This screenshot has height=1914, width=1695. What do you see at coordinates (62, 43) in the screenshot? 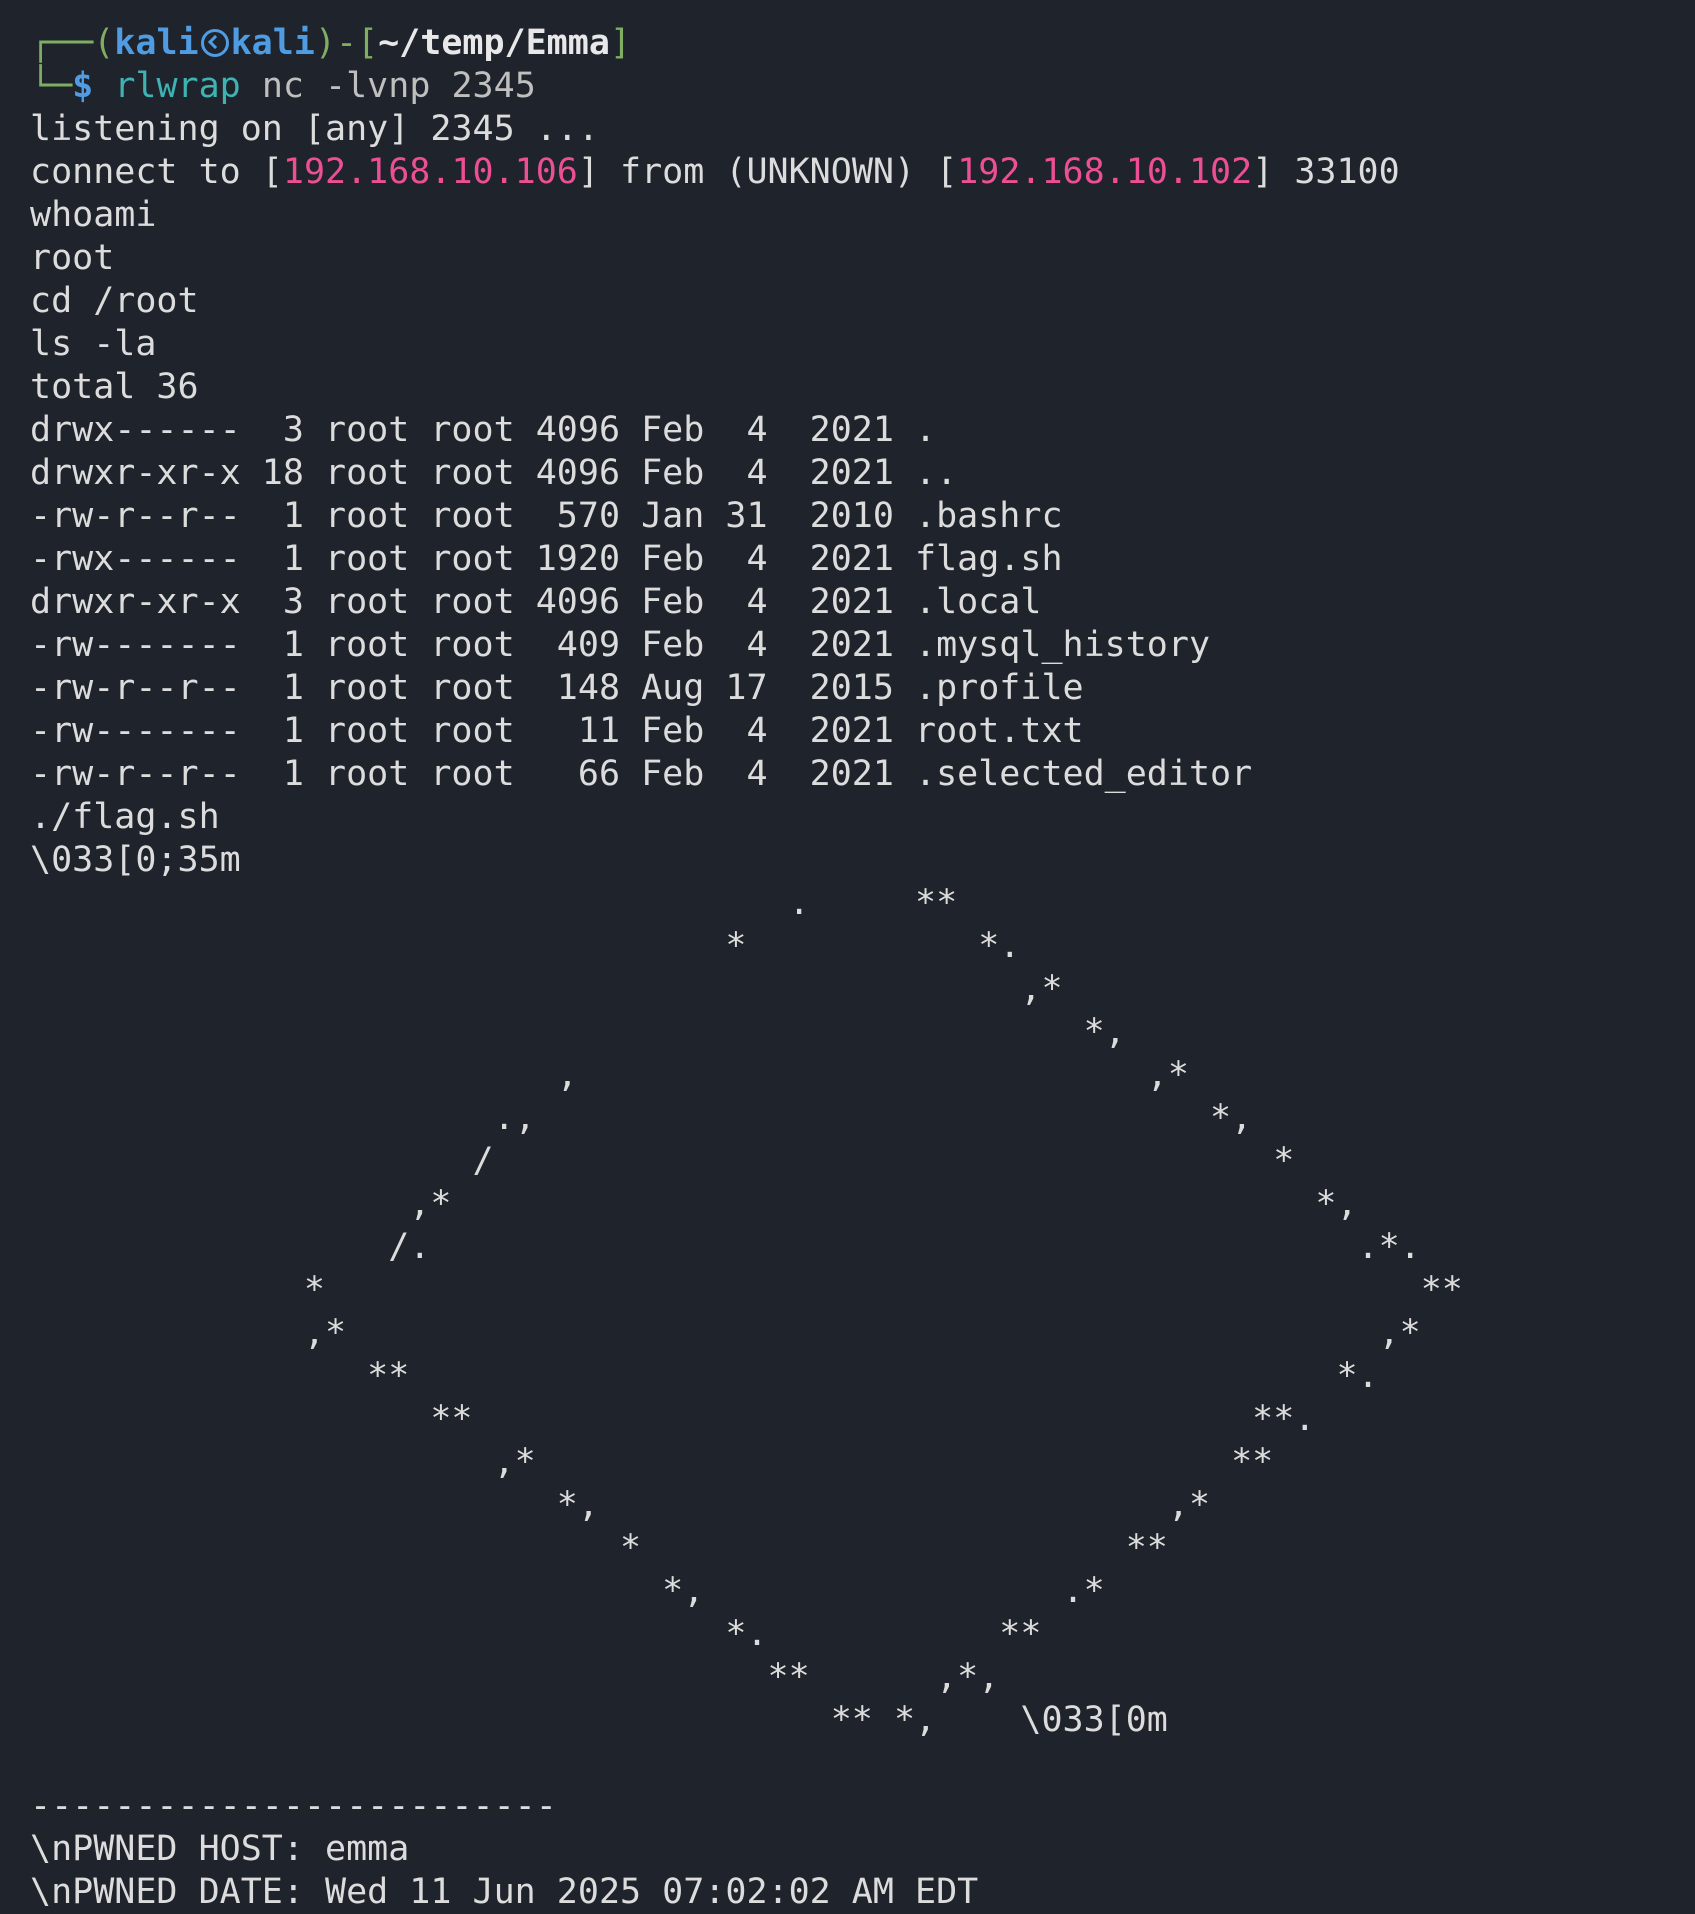
I see `prompt-corner-top: ┌──` at bounding box center [62, 43].